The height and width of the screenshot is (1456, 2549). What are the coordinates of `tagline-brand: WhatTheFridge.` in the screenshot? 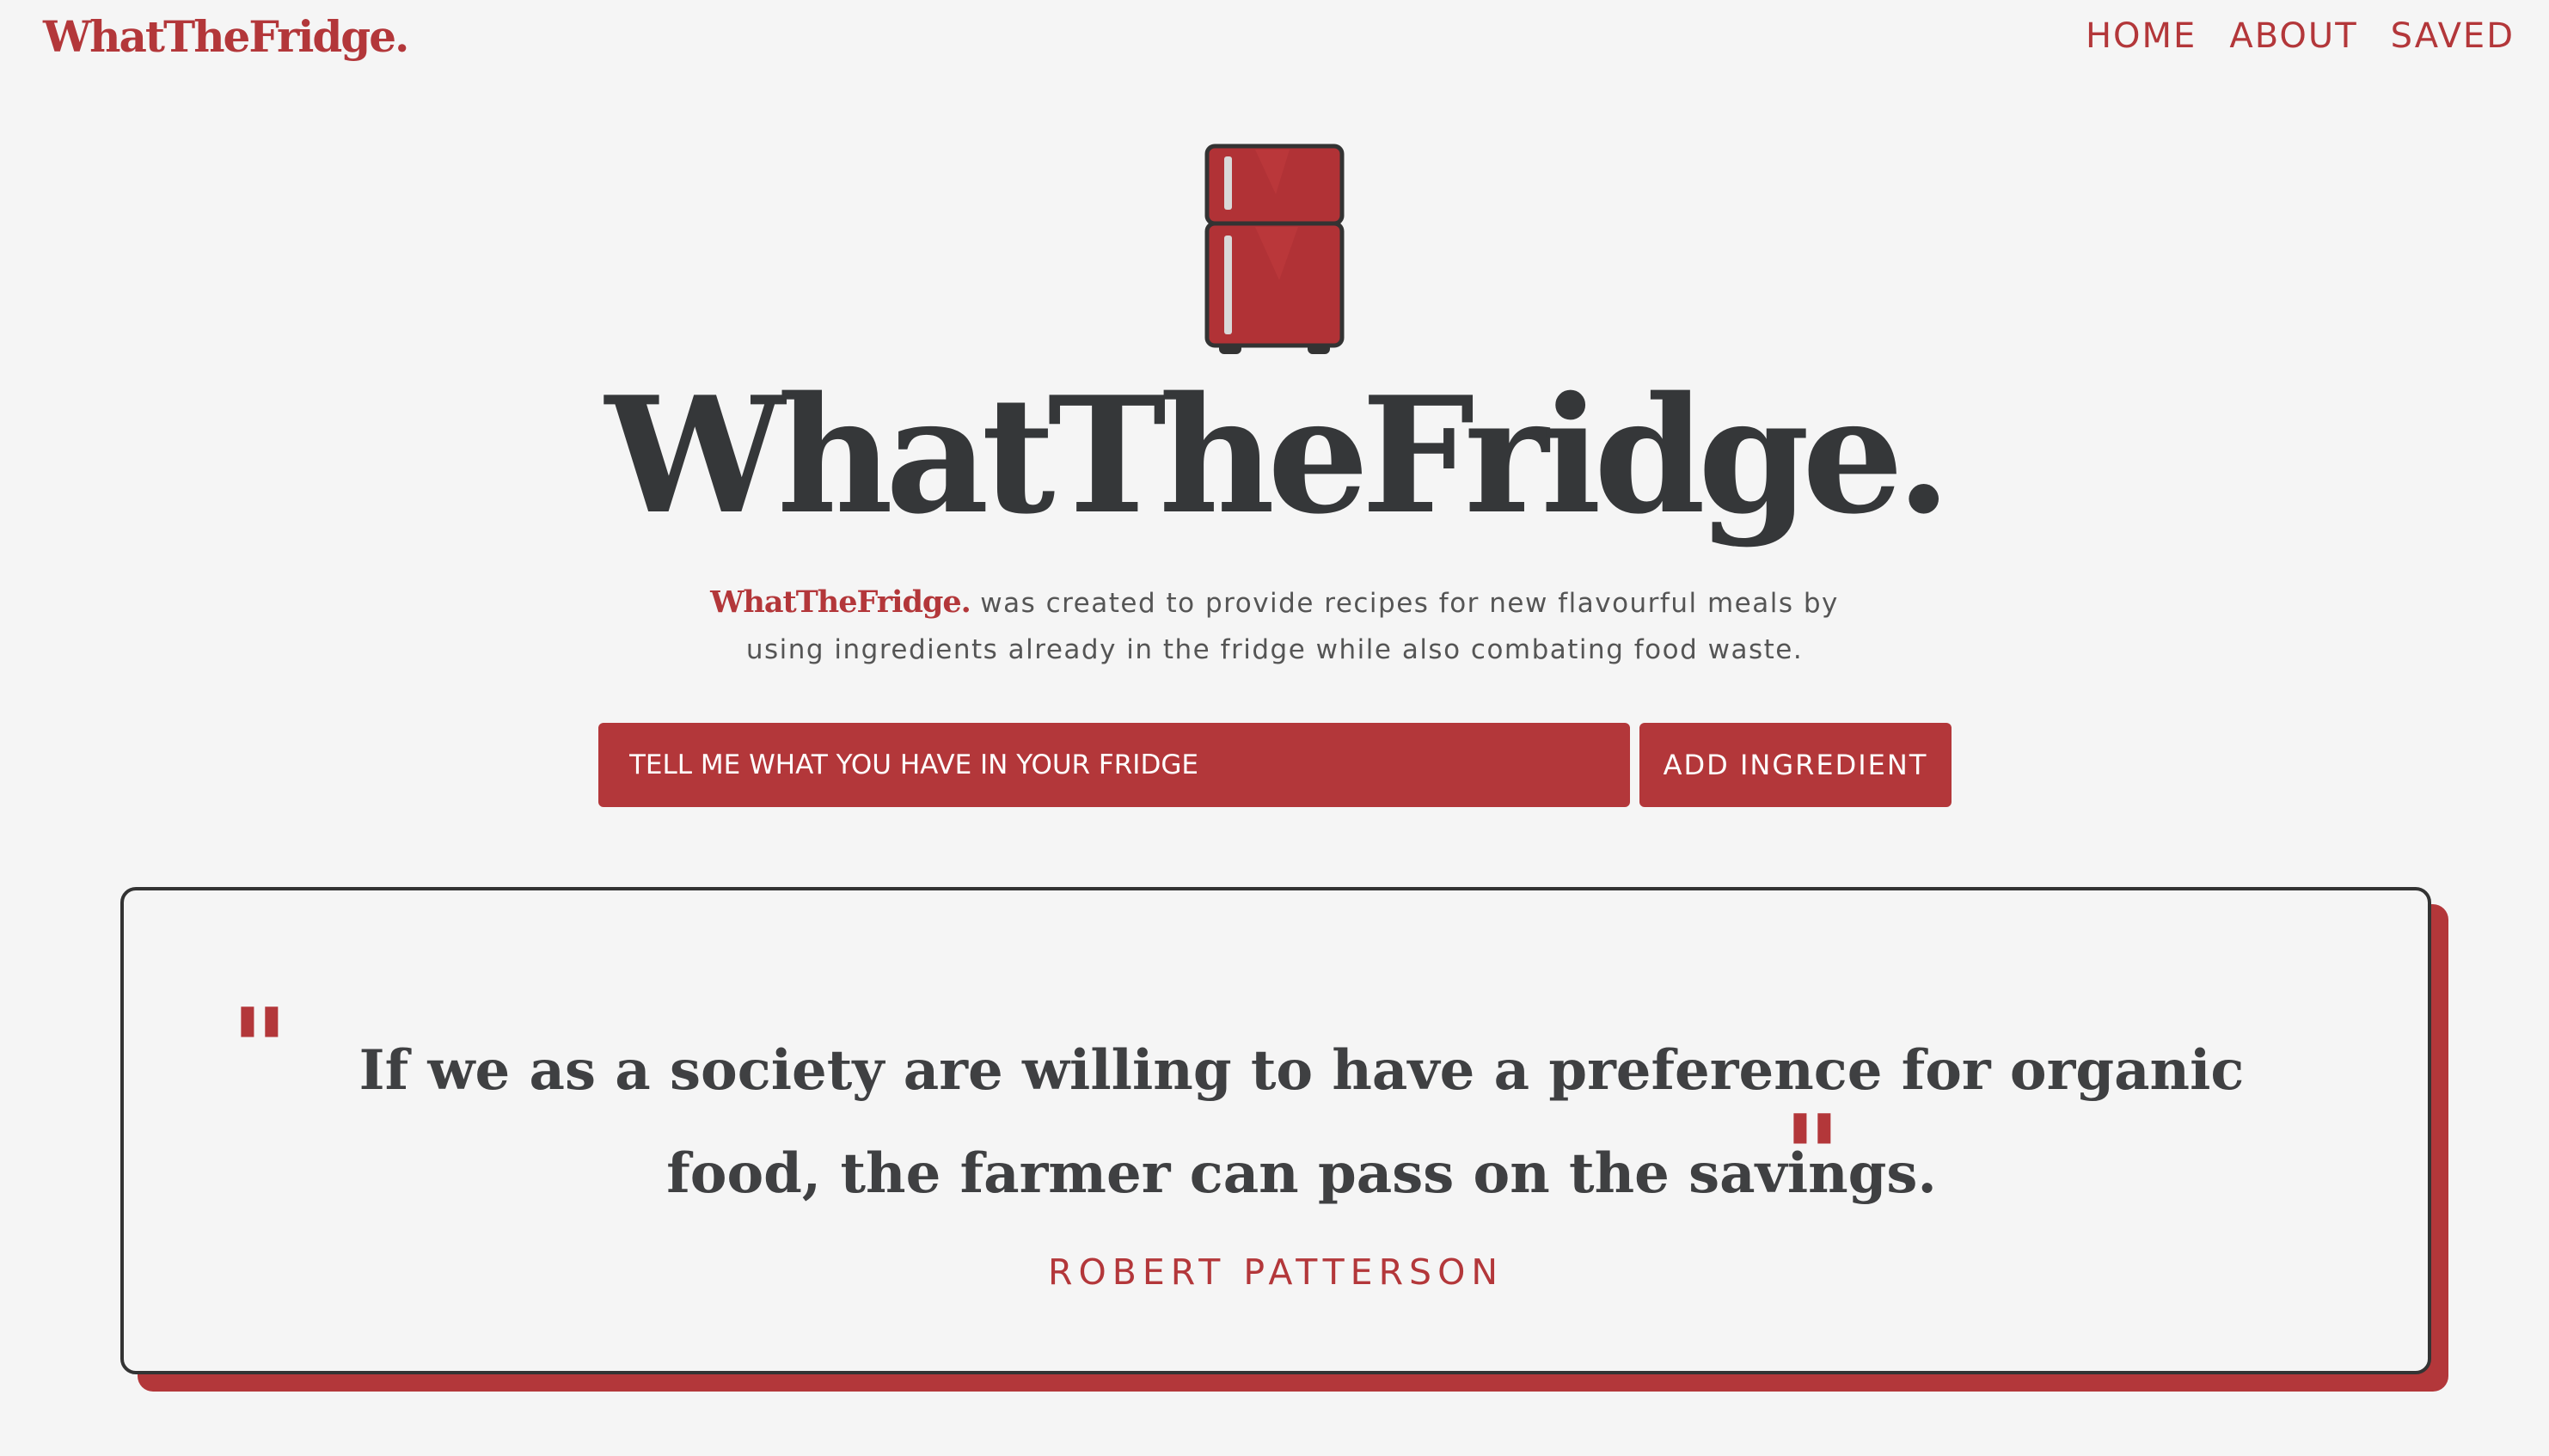 It's located at (840, 602).